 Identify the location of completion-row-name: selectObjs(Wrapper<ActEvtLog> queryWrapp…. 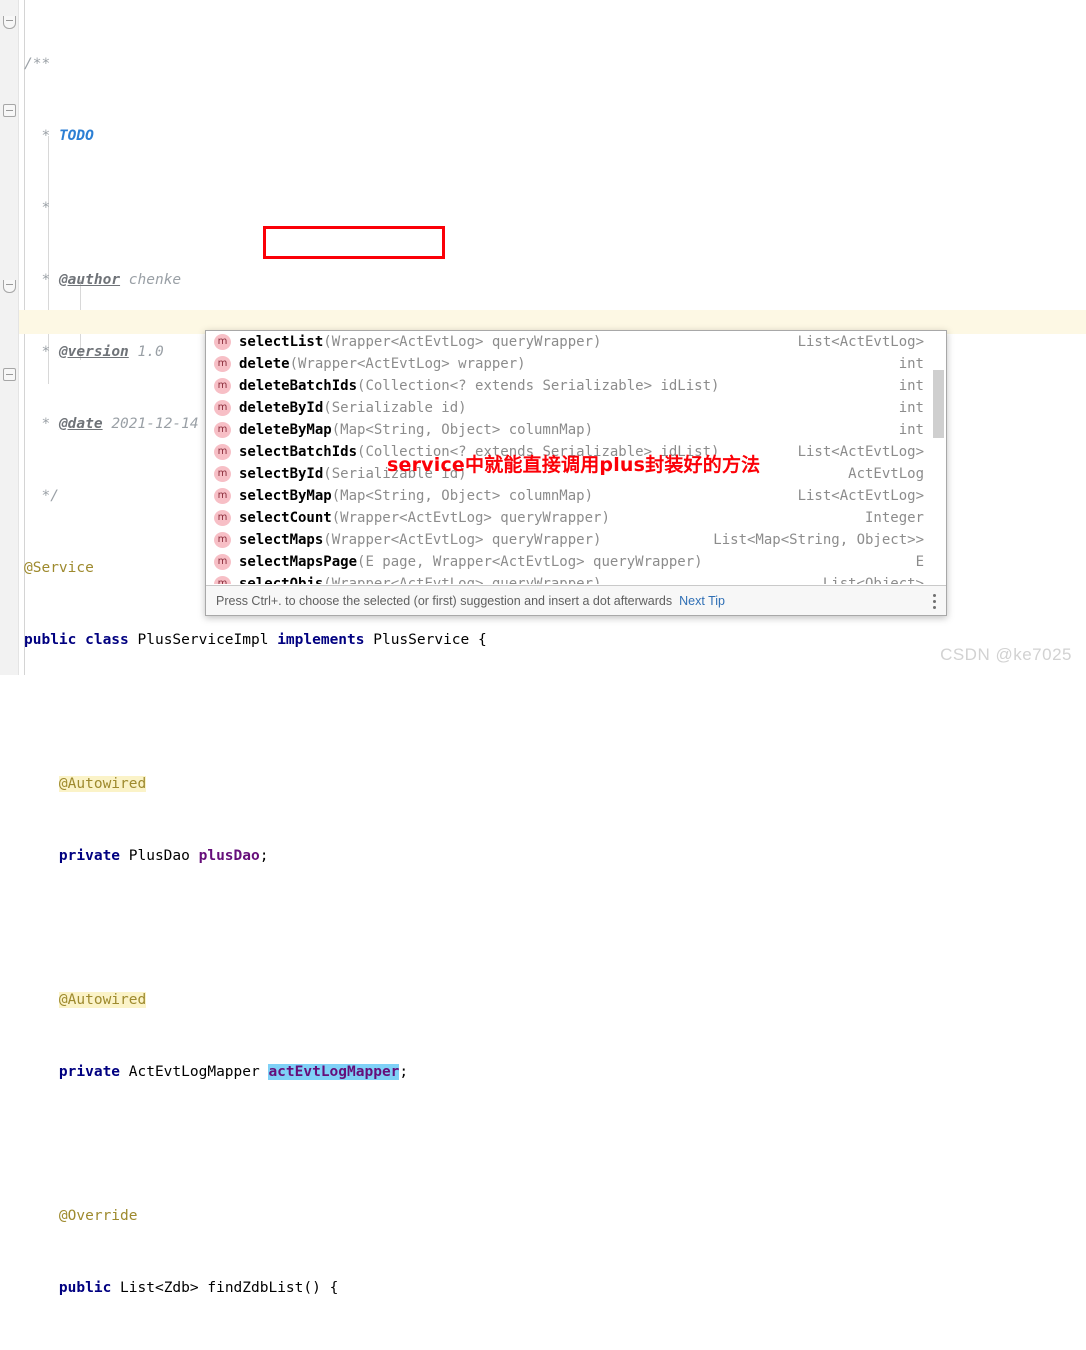
(420, 578).